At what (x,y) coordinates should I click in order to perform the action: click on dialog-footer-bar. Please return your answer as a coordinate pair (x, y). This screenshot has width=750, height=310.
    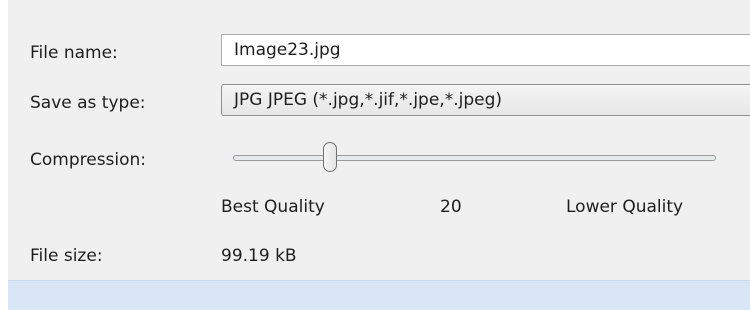
    Looking at the image, I should click on (379, 295).